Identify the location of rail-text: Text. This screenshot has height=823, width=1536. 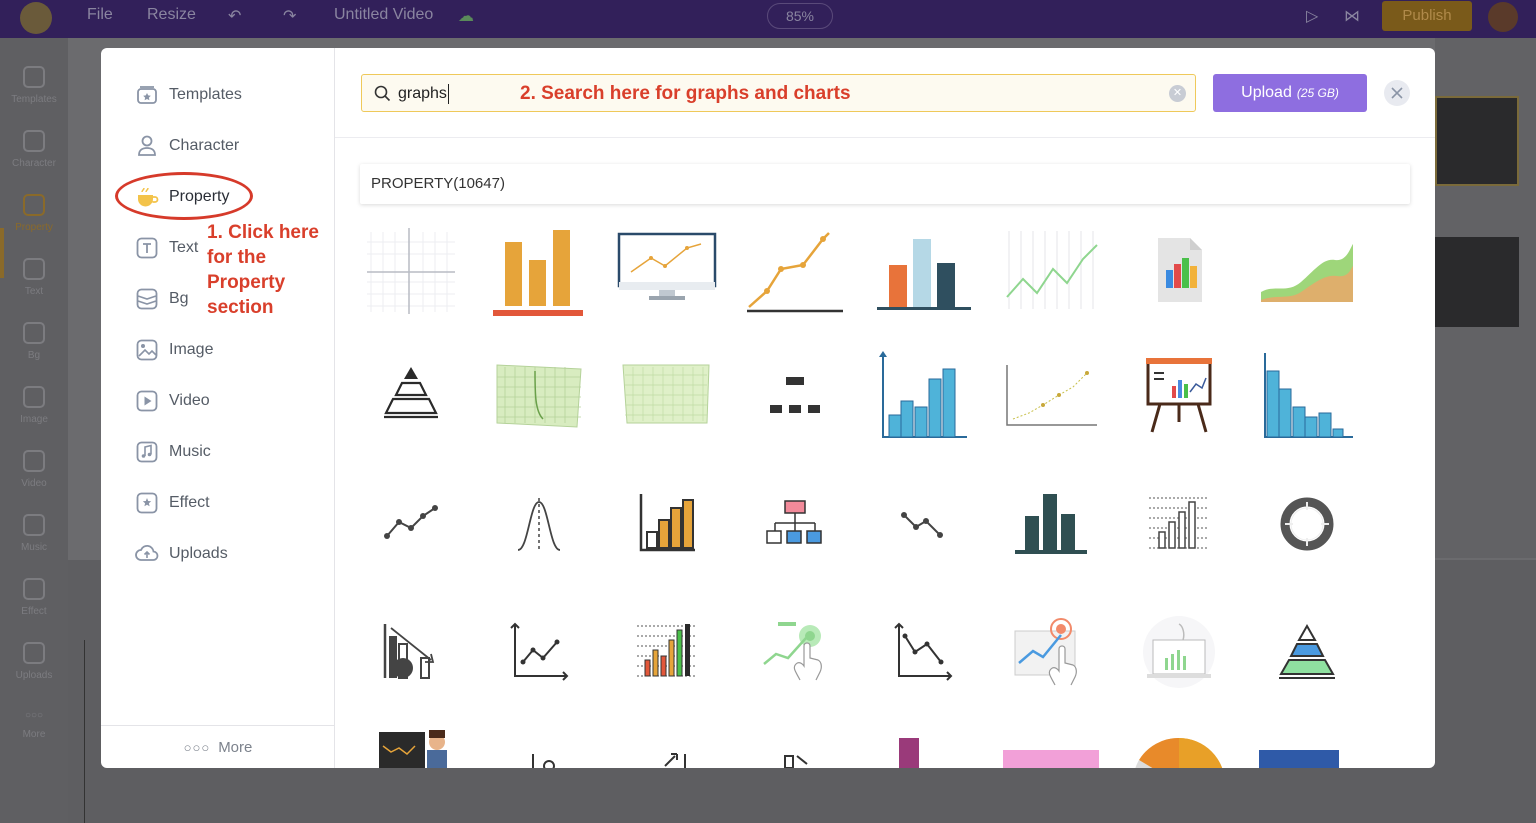
(34, 277).